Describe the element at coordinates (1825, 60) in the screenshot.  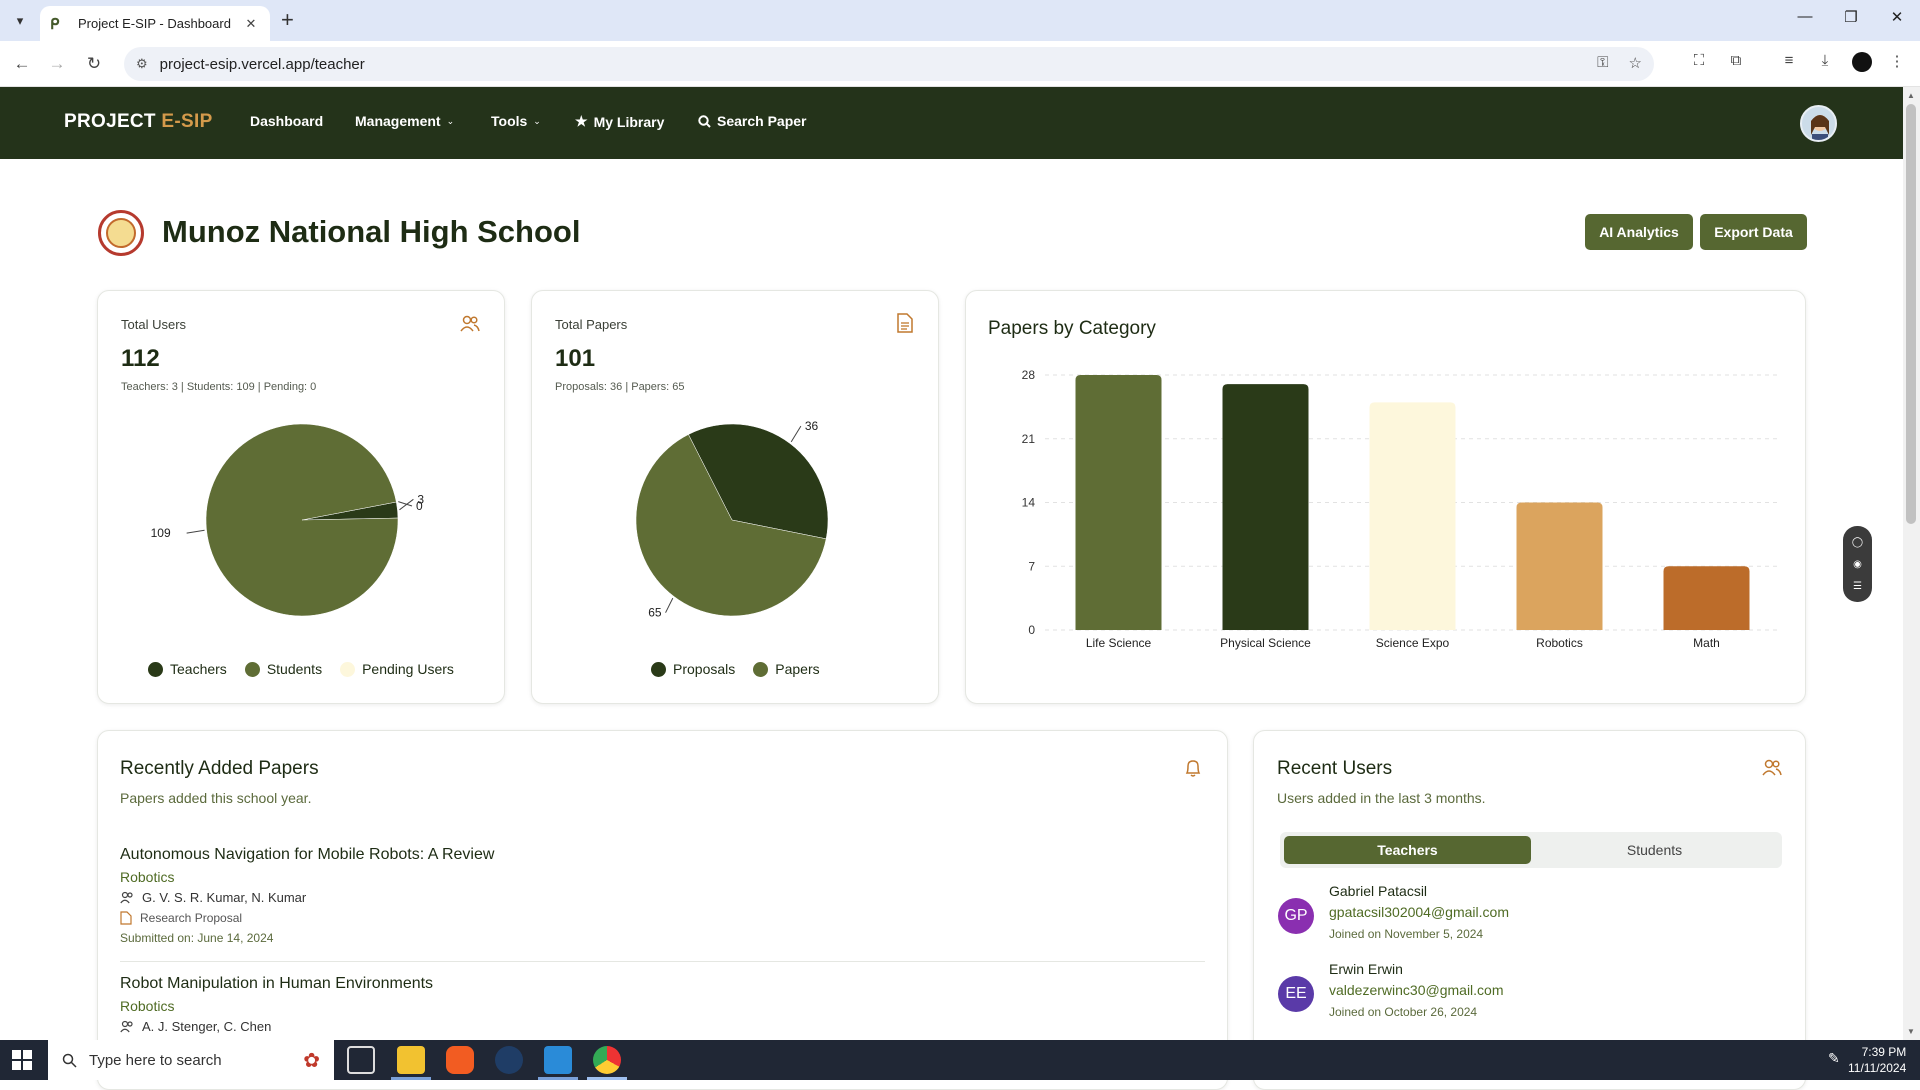
I see `downloads-icon: ⤓` at that location.